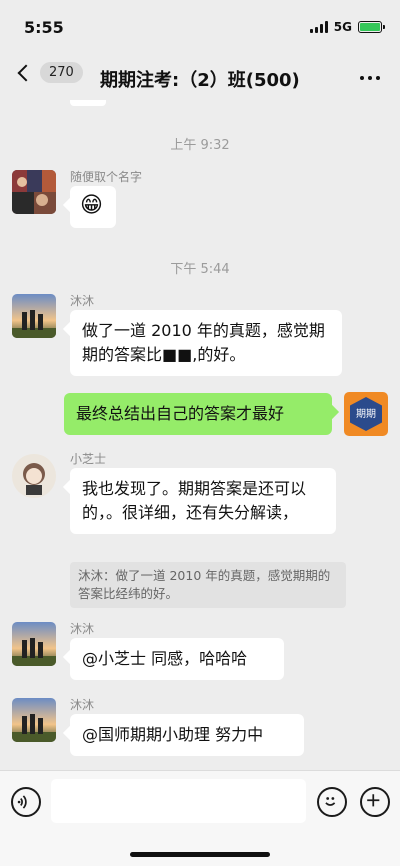 The image size is (400, 866). I want to click on unread-count-badge: 270, so click(61, 72).